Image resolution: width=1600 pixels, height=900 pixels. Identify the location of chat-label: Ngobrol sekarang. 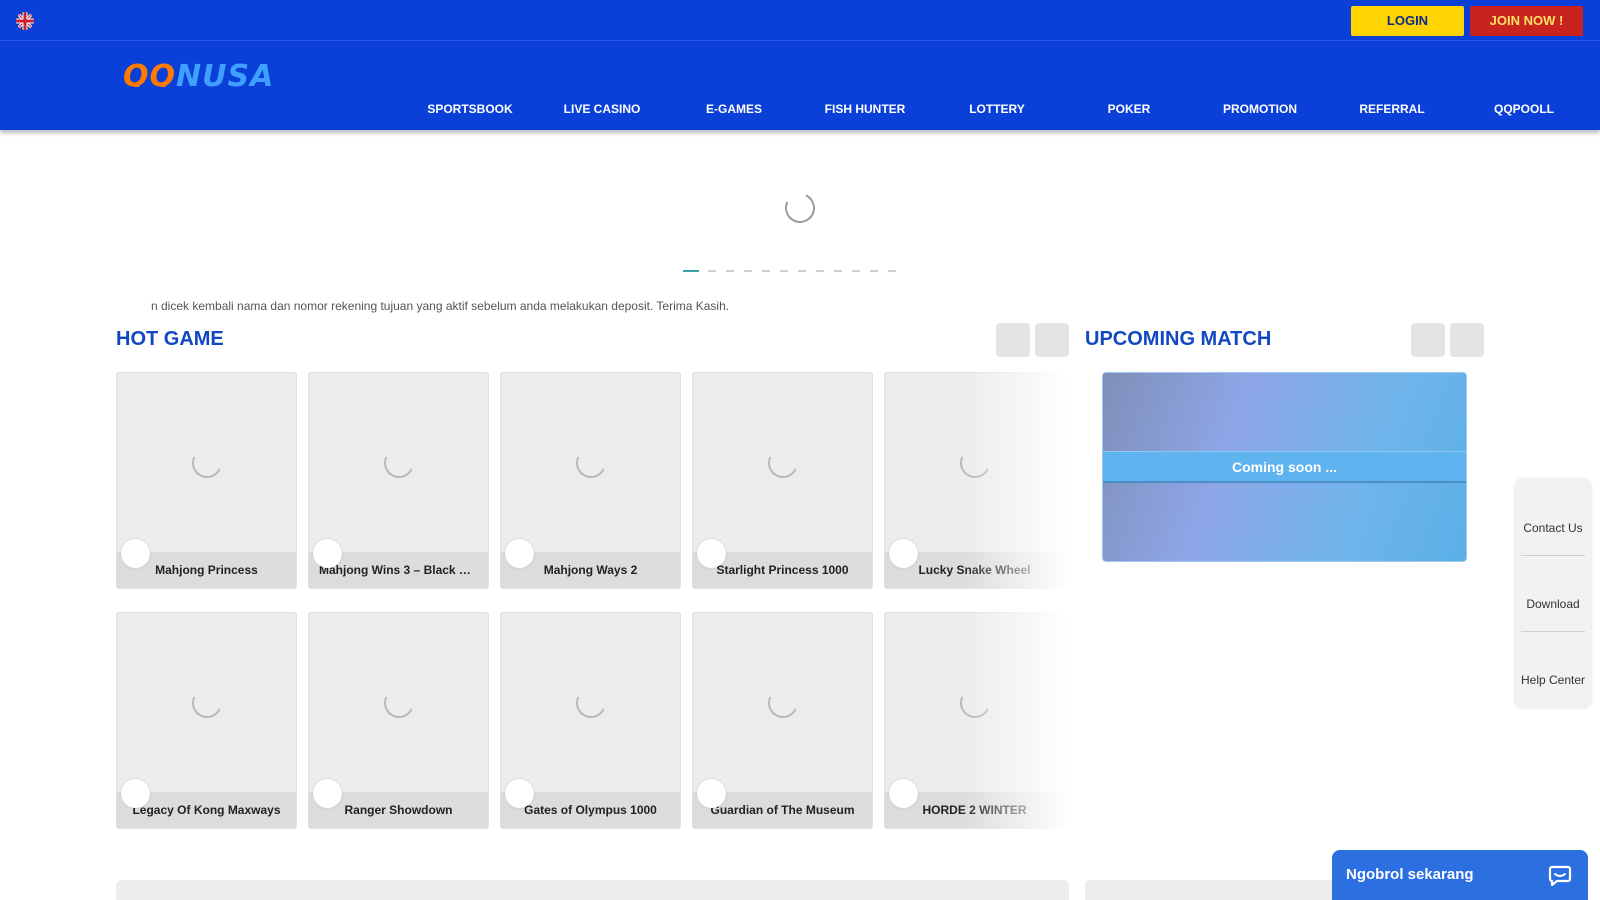
(1410, 874).